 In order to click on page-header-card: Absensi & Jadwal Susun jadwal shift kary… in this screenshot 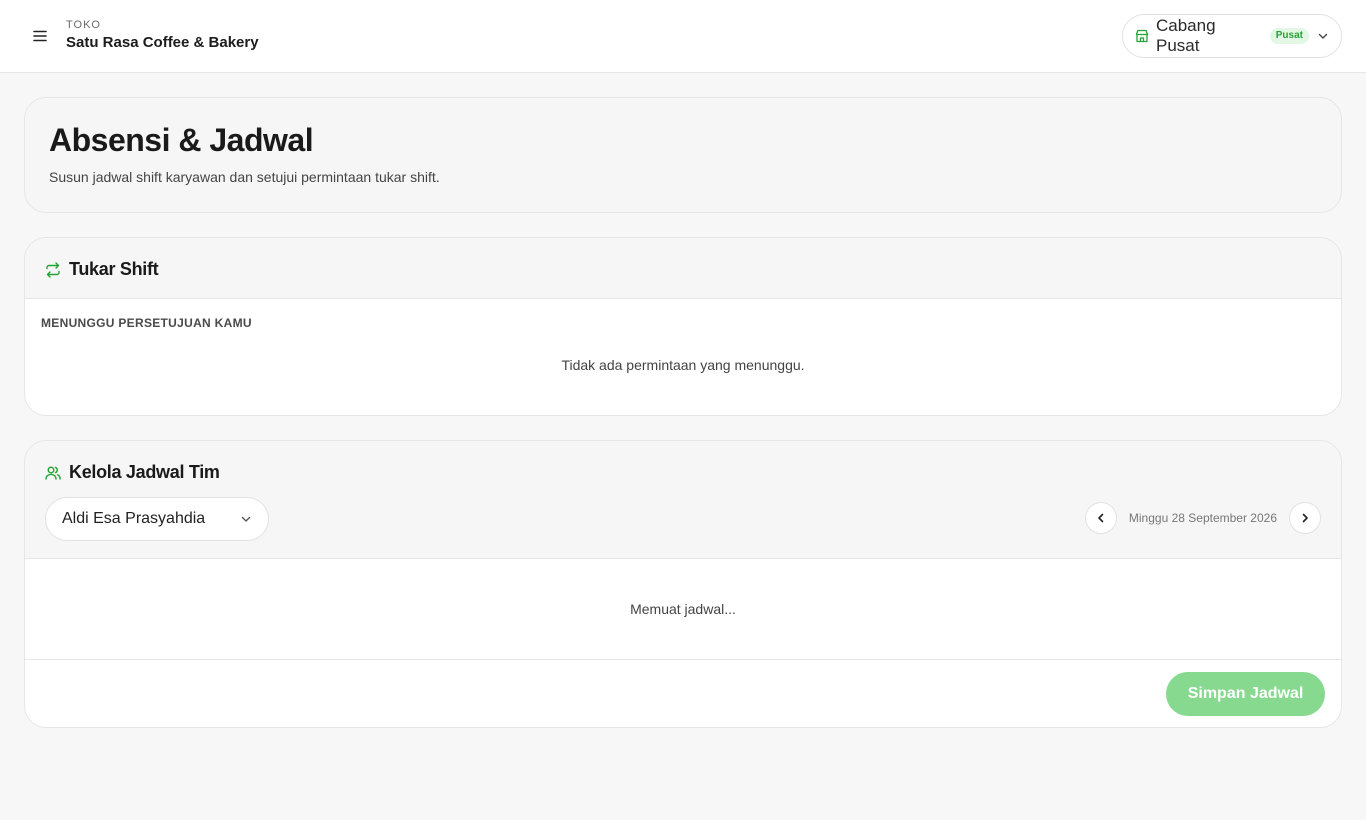, I will do `click(683, 155)`.